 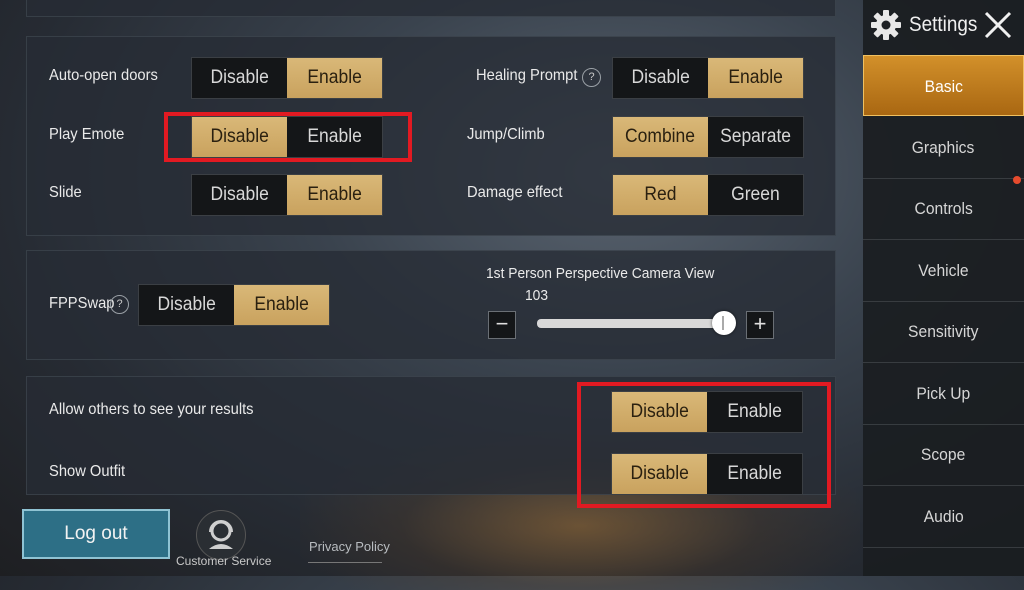 I want to click on jump-climb-toggle: Combine Separate, so click(x=708, y=137).